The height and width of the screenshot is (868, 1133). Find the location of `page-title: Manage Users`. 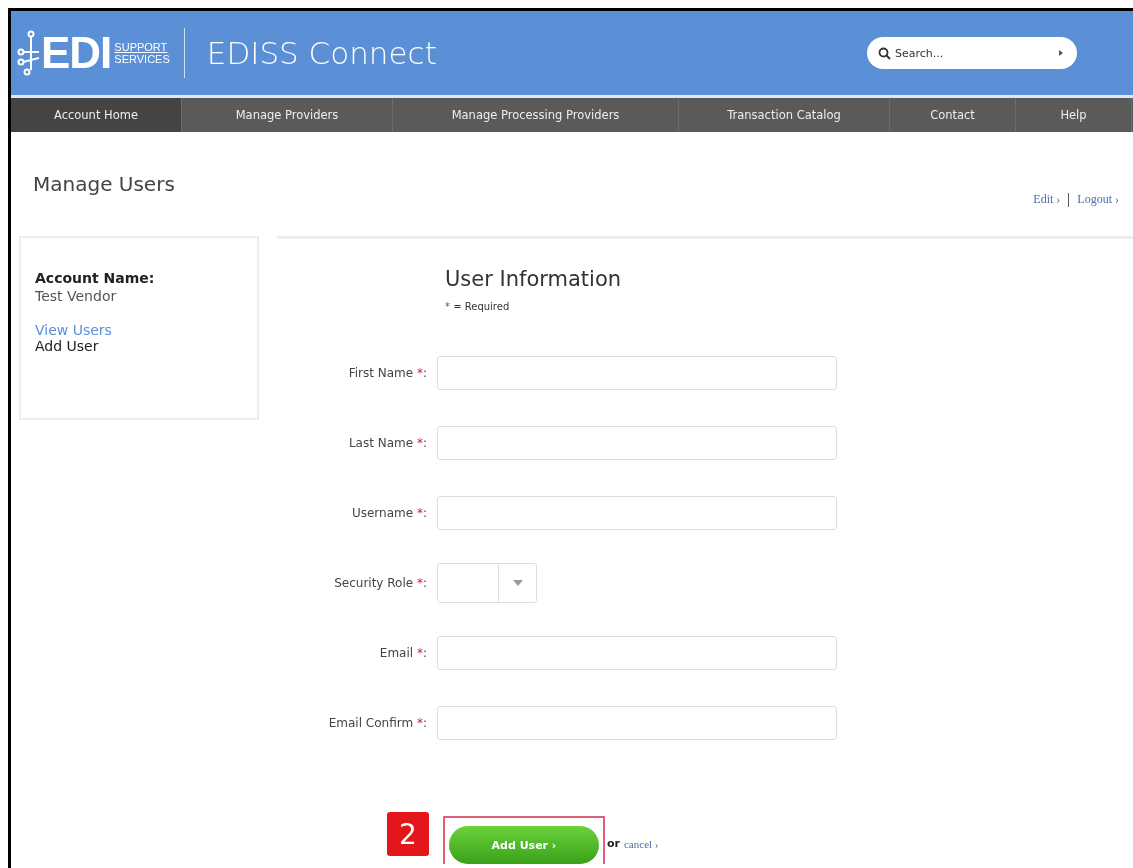

page-title: Manage Users is located at coordinates (104, 184).